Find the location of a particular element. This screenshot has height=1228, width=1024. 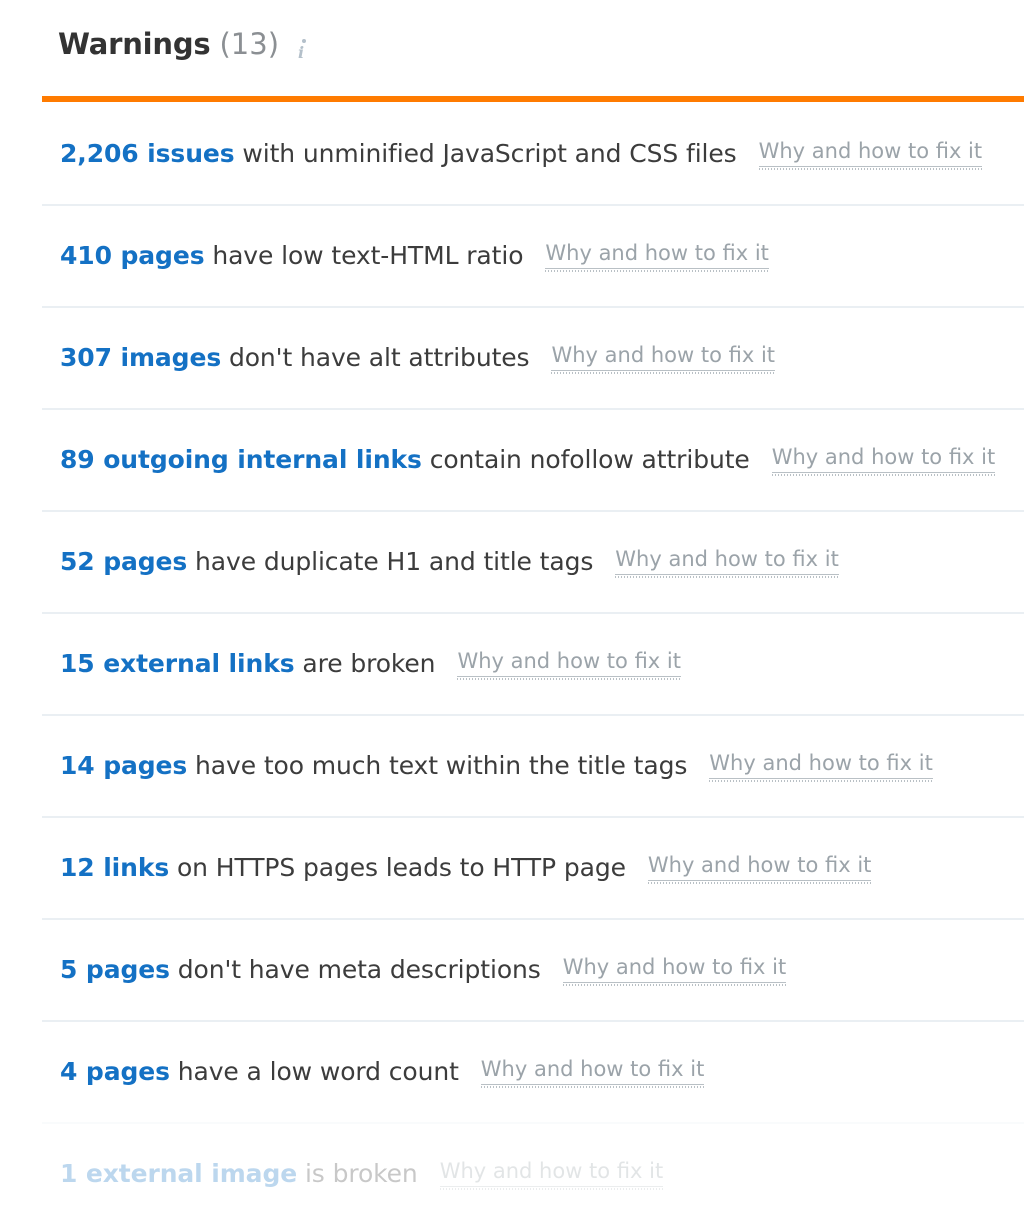

issue-count-link: 4 pages is located at coordinates (115, 1071).